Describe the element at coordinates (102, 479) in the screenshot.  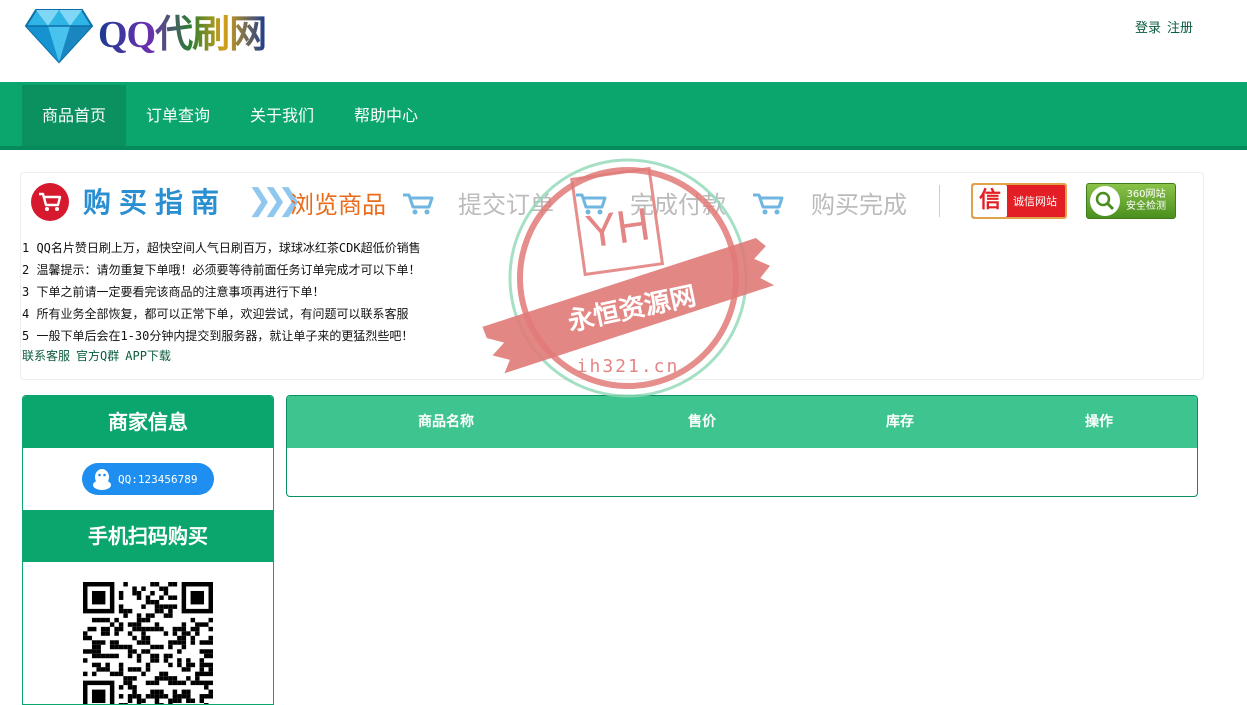
I see `penguin-icon` at that location.